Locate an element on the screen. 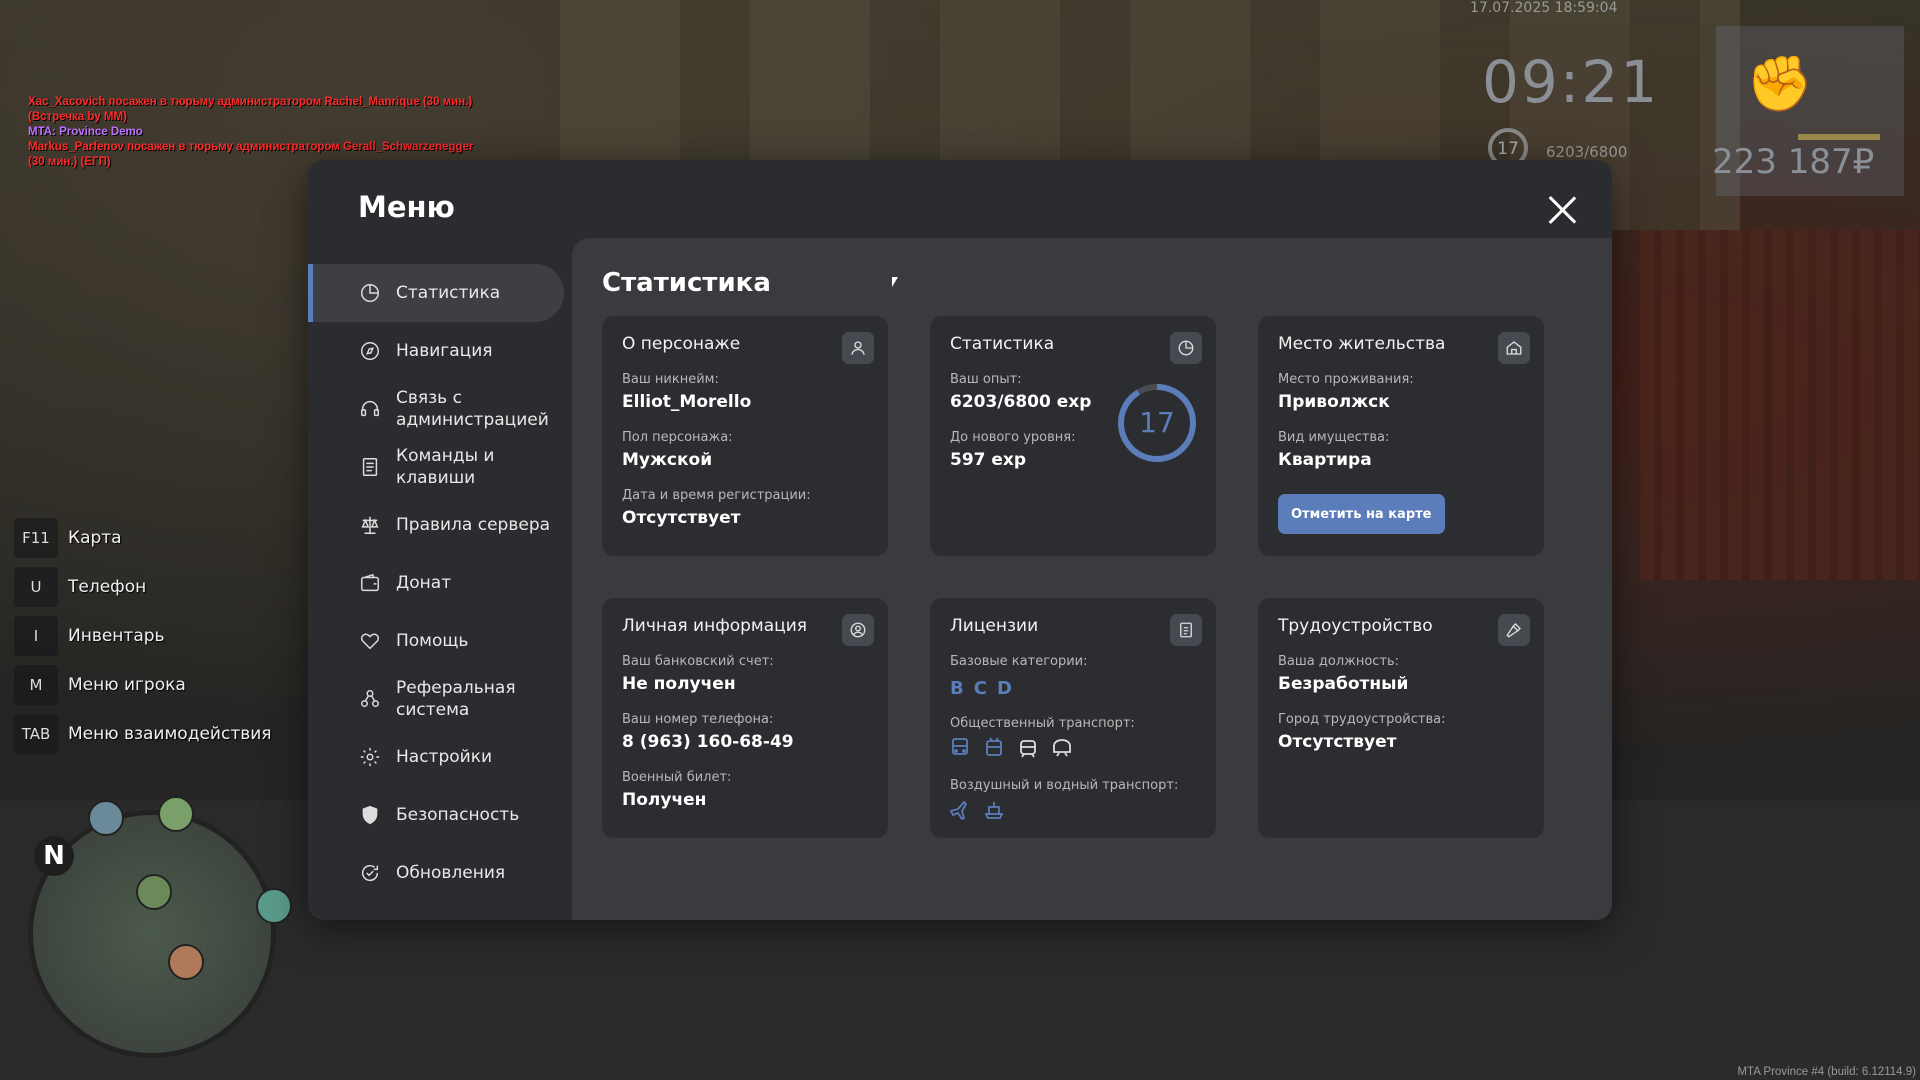 The image size is (1920, 1080). metro-icon is located at coordinates (1062, 748).